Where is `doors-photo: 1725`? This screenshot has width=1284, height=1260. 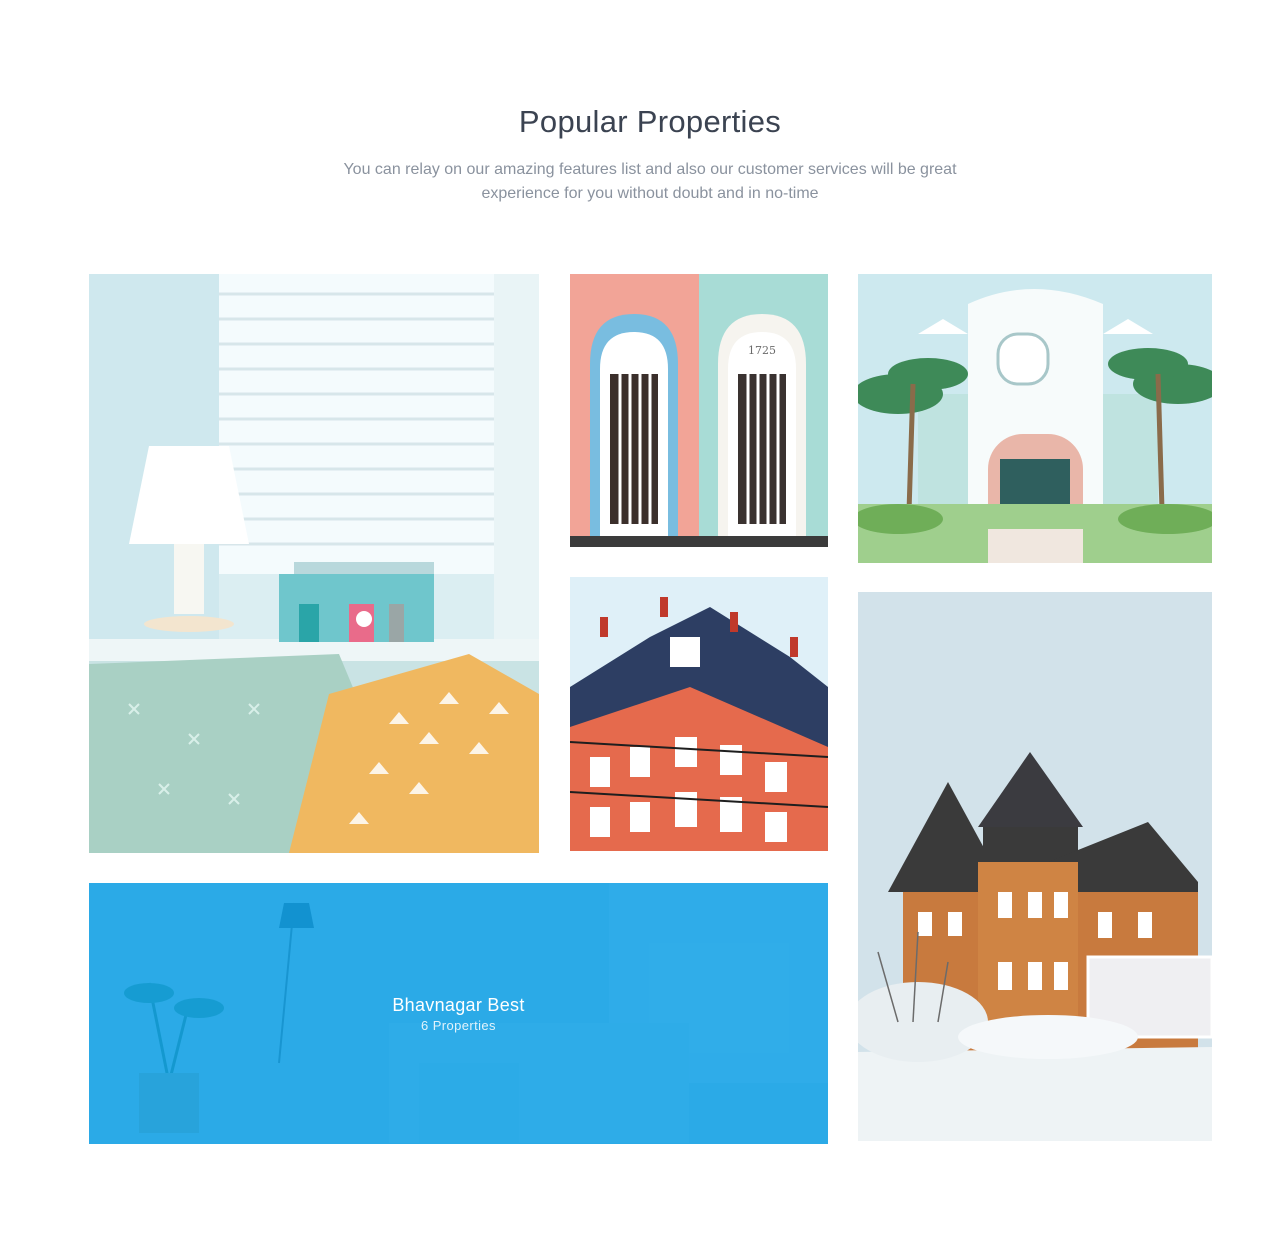 doors-photo: 1725 is located at coordinates (699, 410).